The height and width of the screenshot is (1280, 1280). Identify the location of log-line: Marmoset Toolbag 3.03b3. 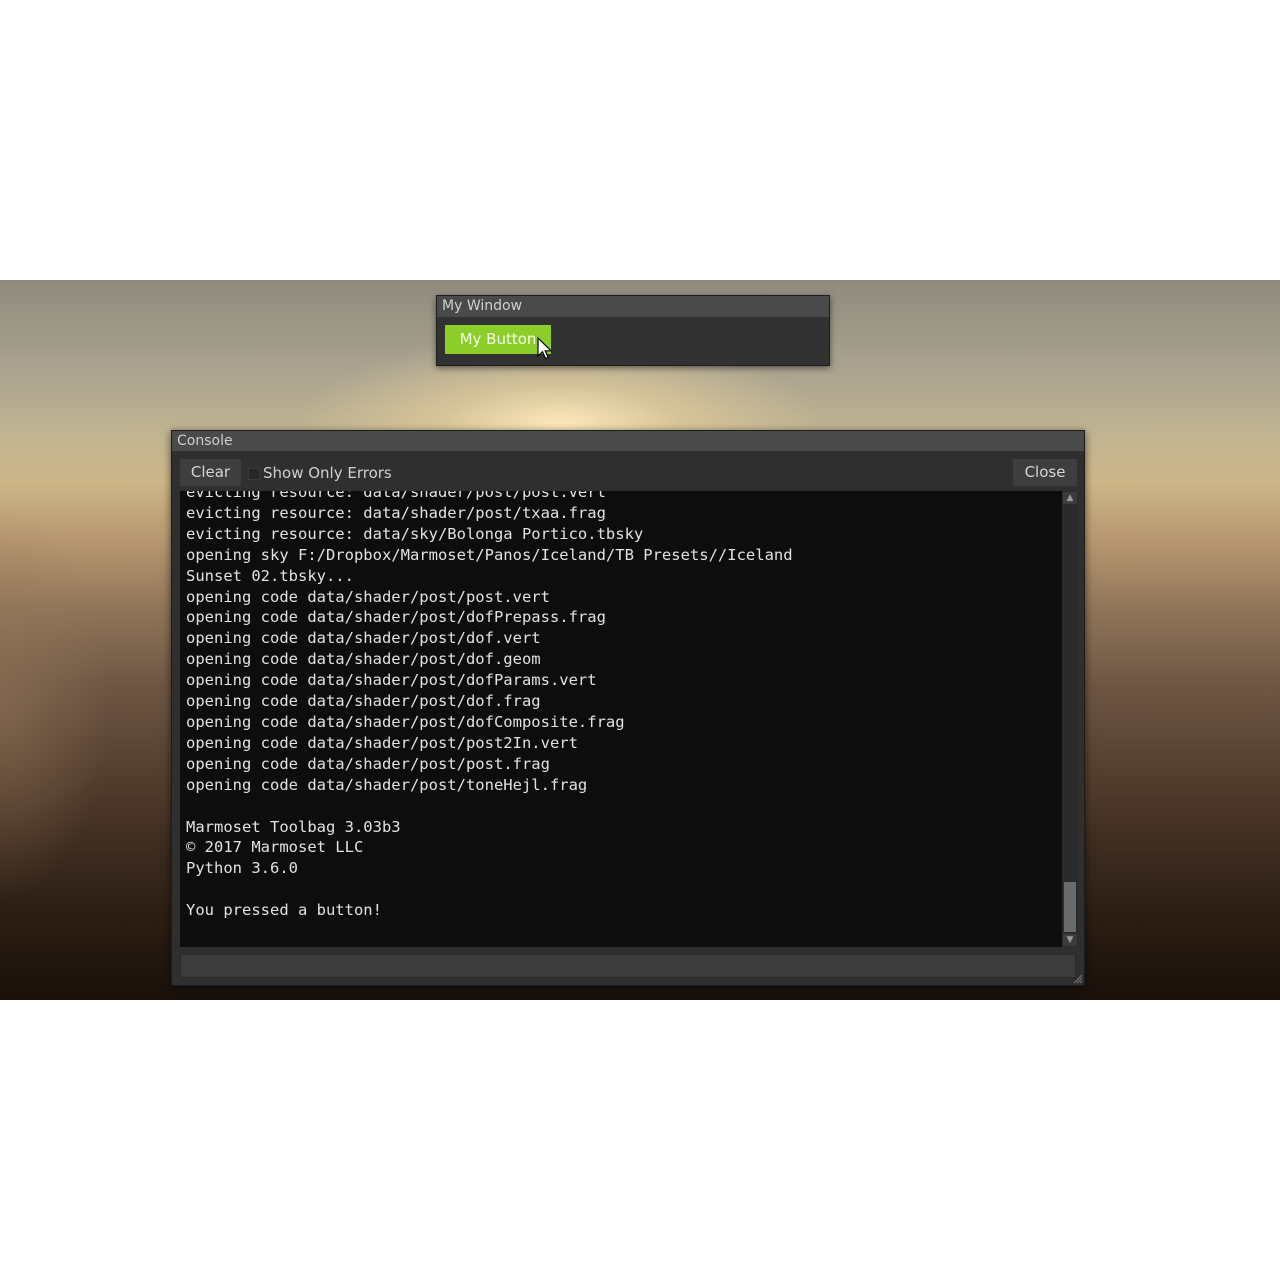
(293, 826).